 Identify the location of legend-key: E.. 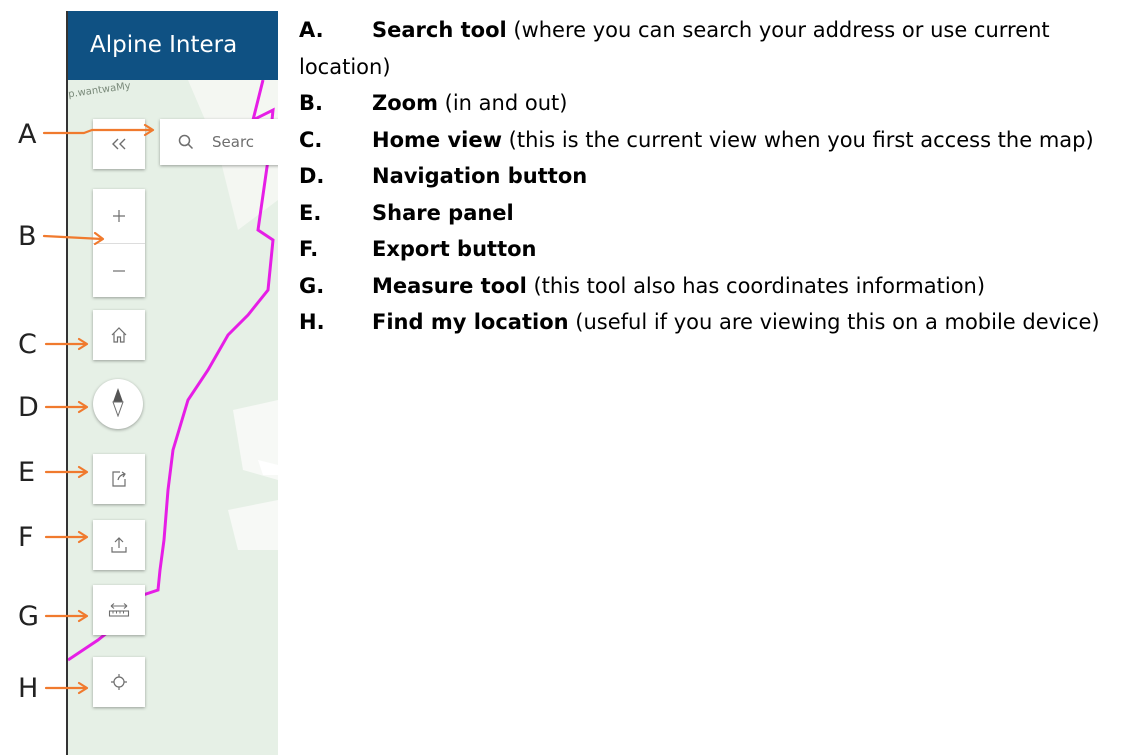
(310, 212).